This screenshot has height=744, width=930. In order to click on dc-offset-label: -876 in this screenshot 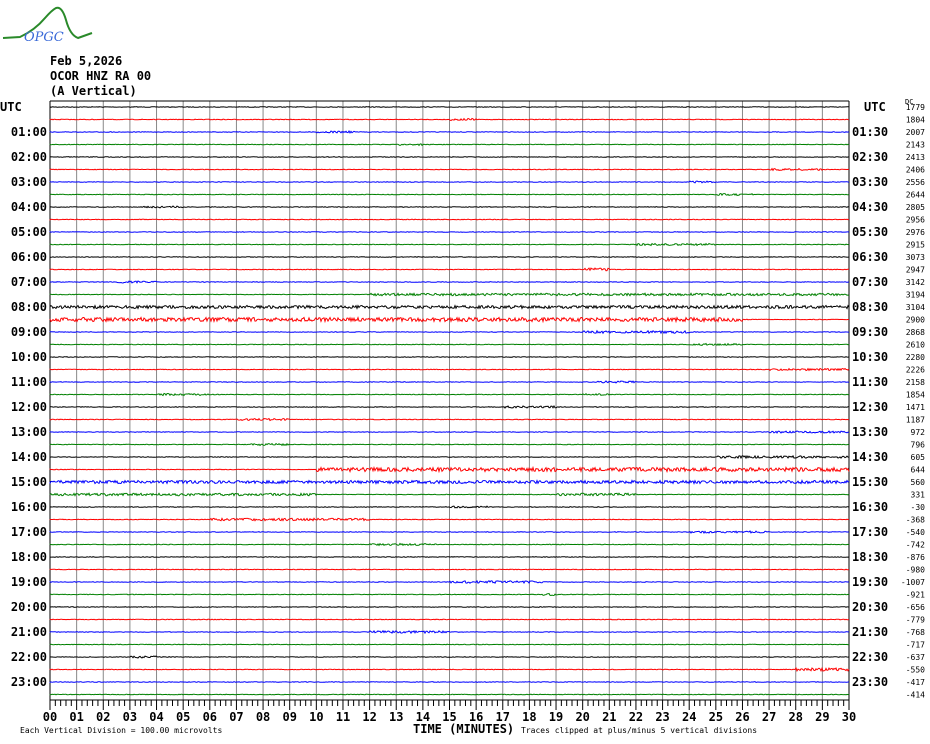, I will do `click(915, 557)`.